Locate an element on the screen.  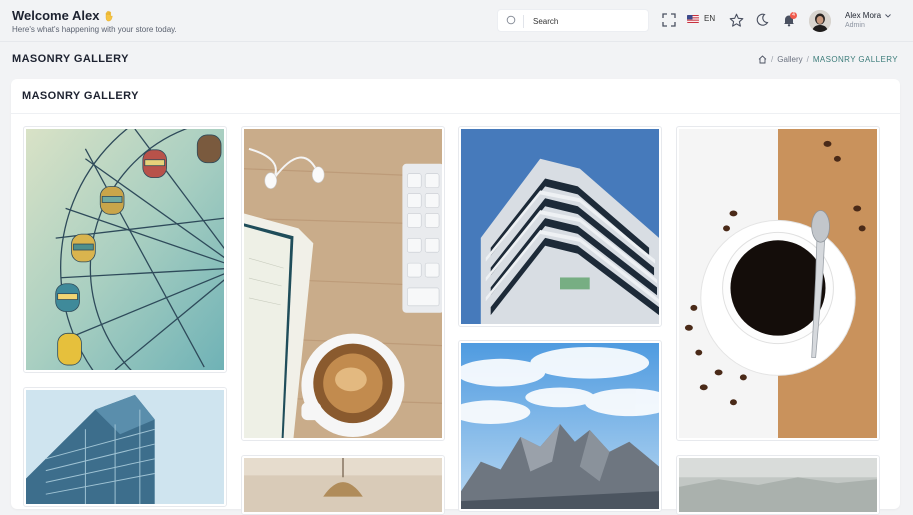
gallery-item-foggy-landscape is located at coordinates (778, 485).